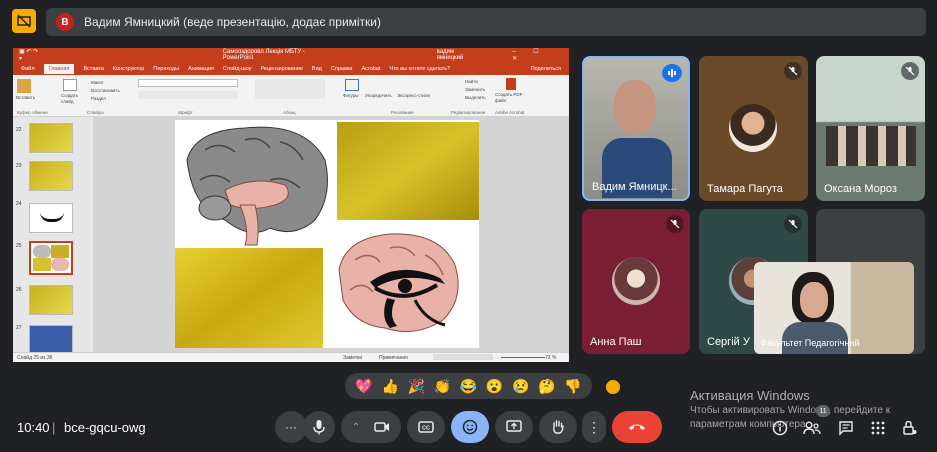 This screenshot has width=937, height=452. Describe the element at coordinates (520, 386) in the screenshot. I see `reaction-sad: 😢` at that location.